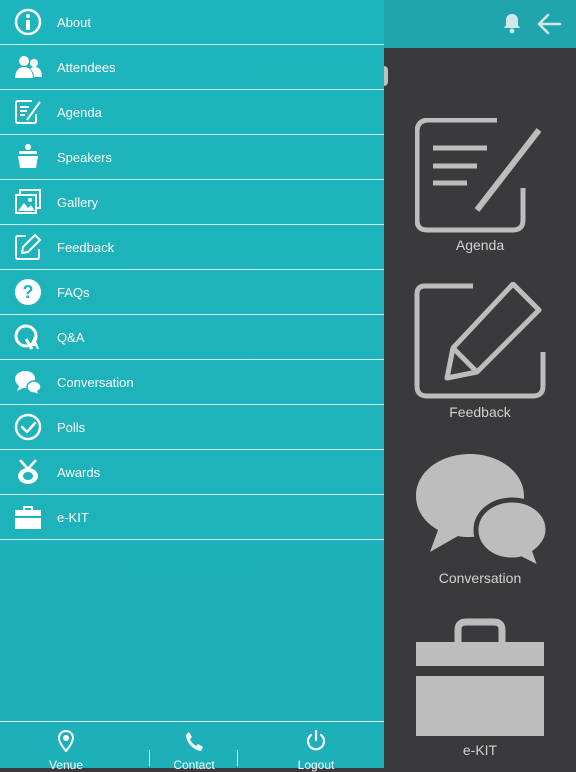  Describe the element at coordinates (480, 578) in the screenshot. I see `tile-label: Conversation` at that location.